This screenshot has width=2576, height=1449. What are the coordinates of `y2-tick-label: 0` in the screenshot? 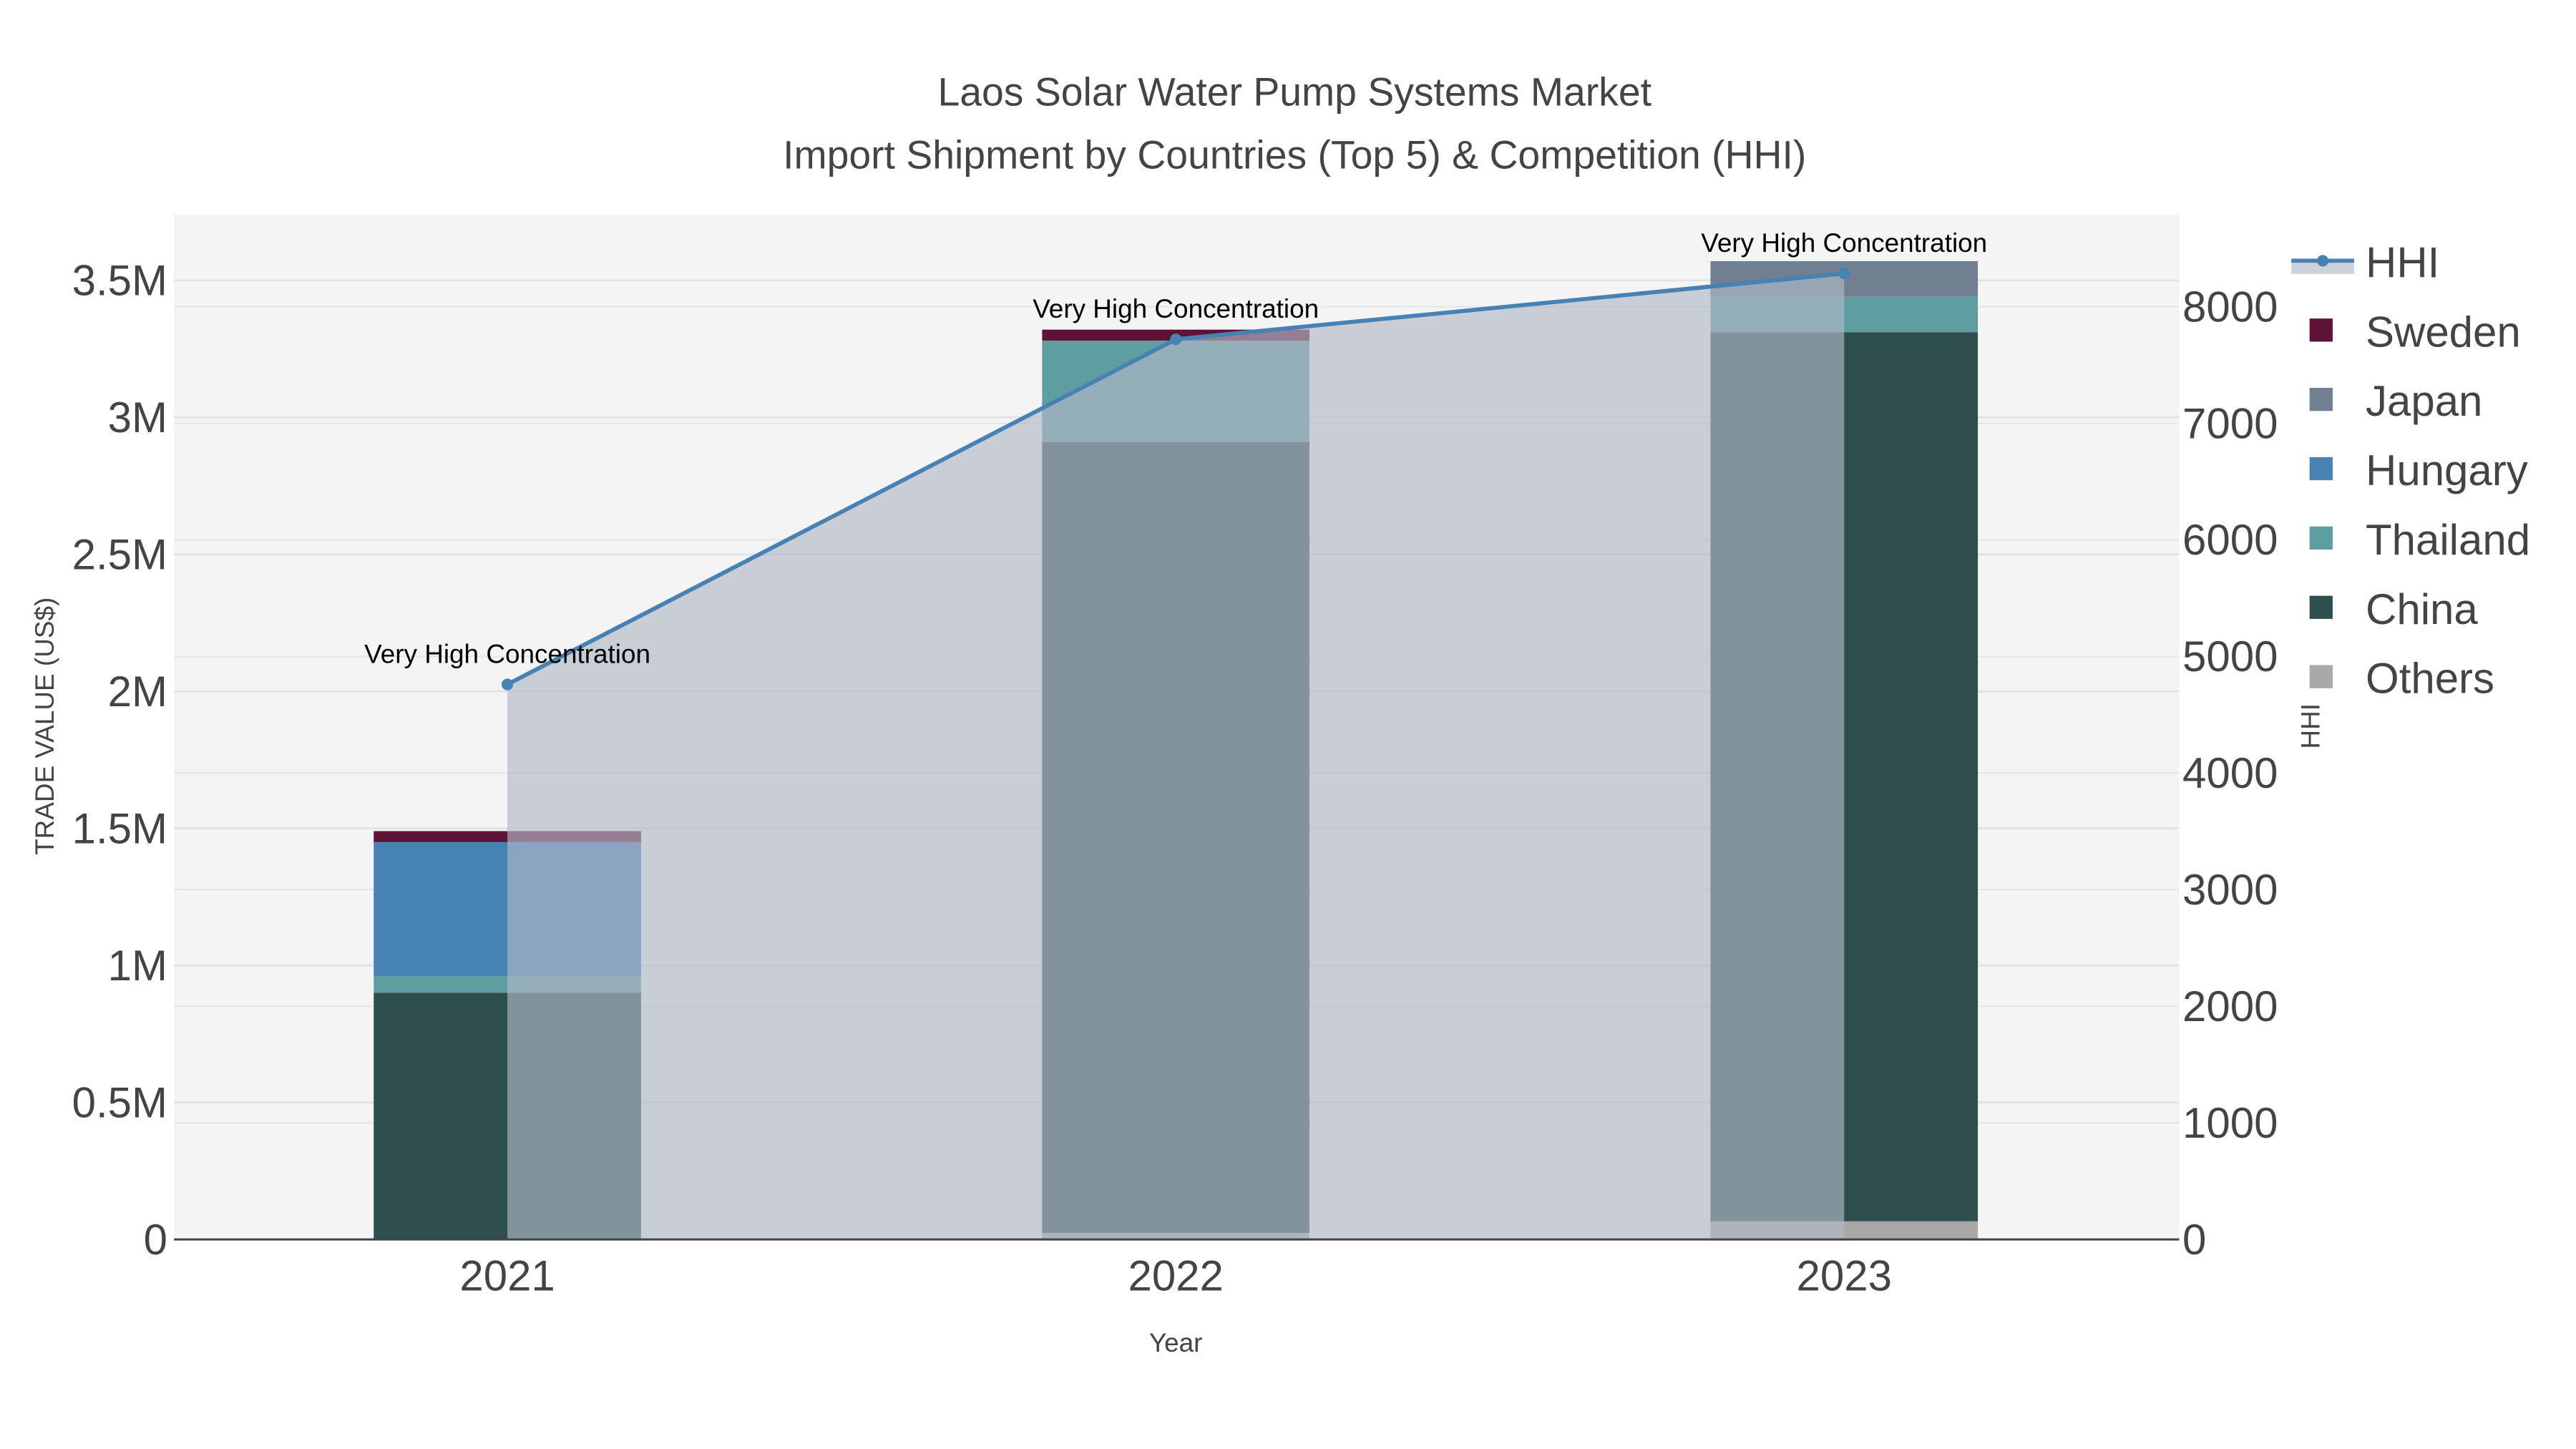 It's located at (2194, 1240).